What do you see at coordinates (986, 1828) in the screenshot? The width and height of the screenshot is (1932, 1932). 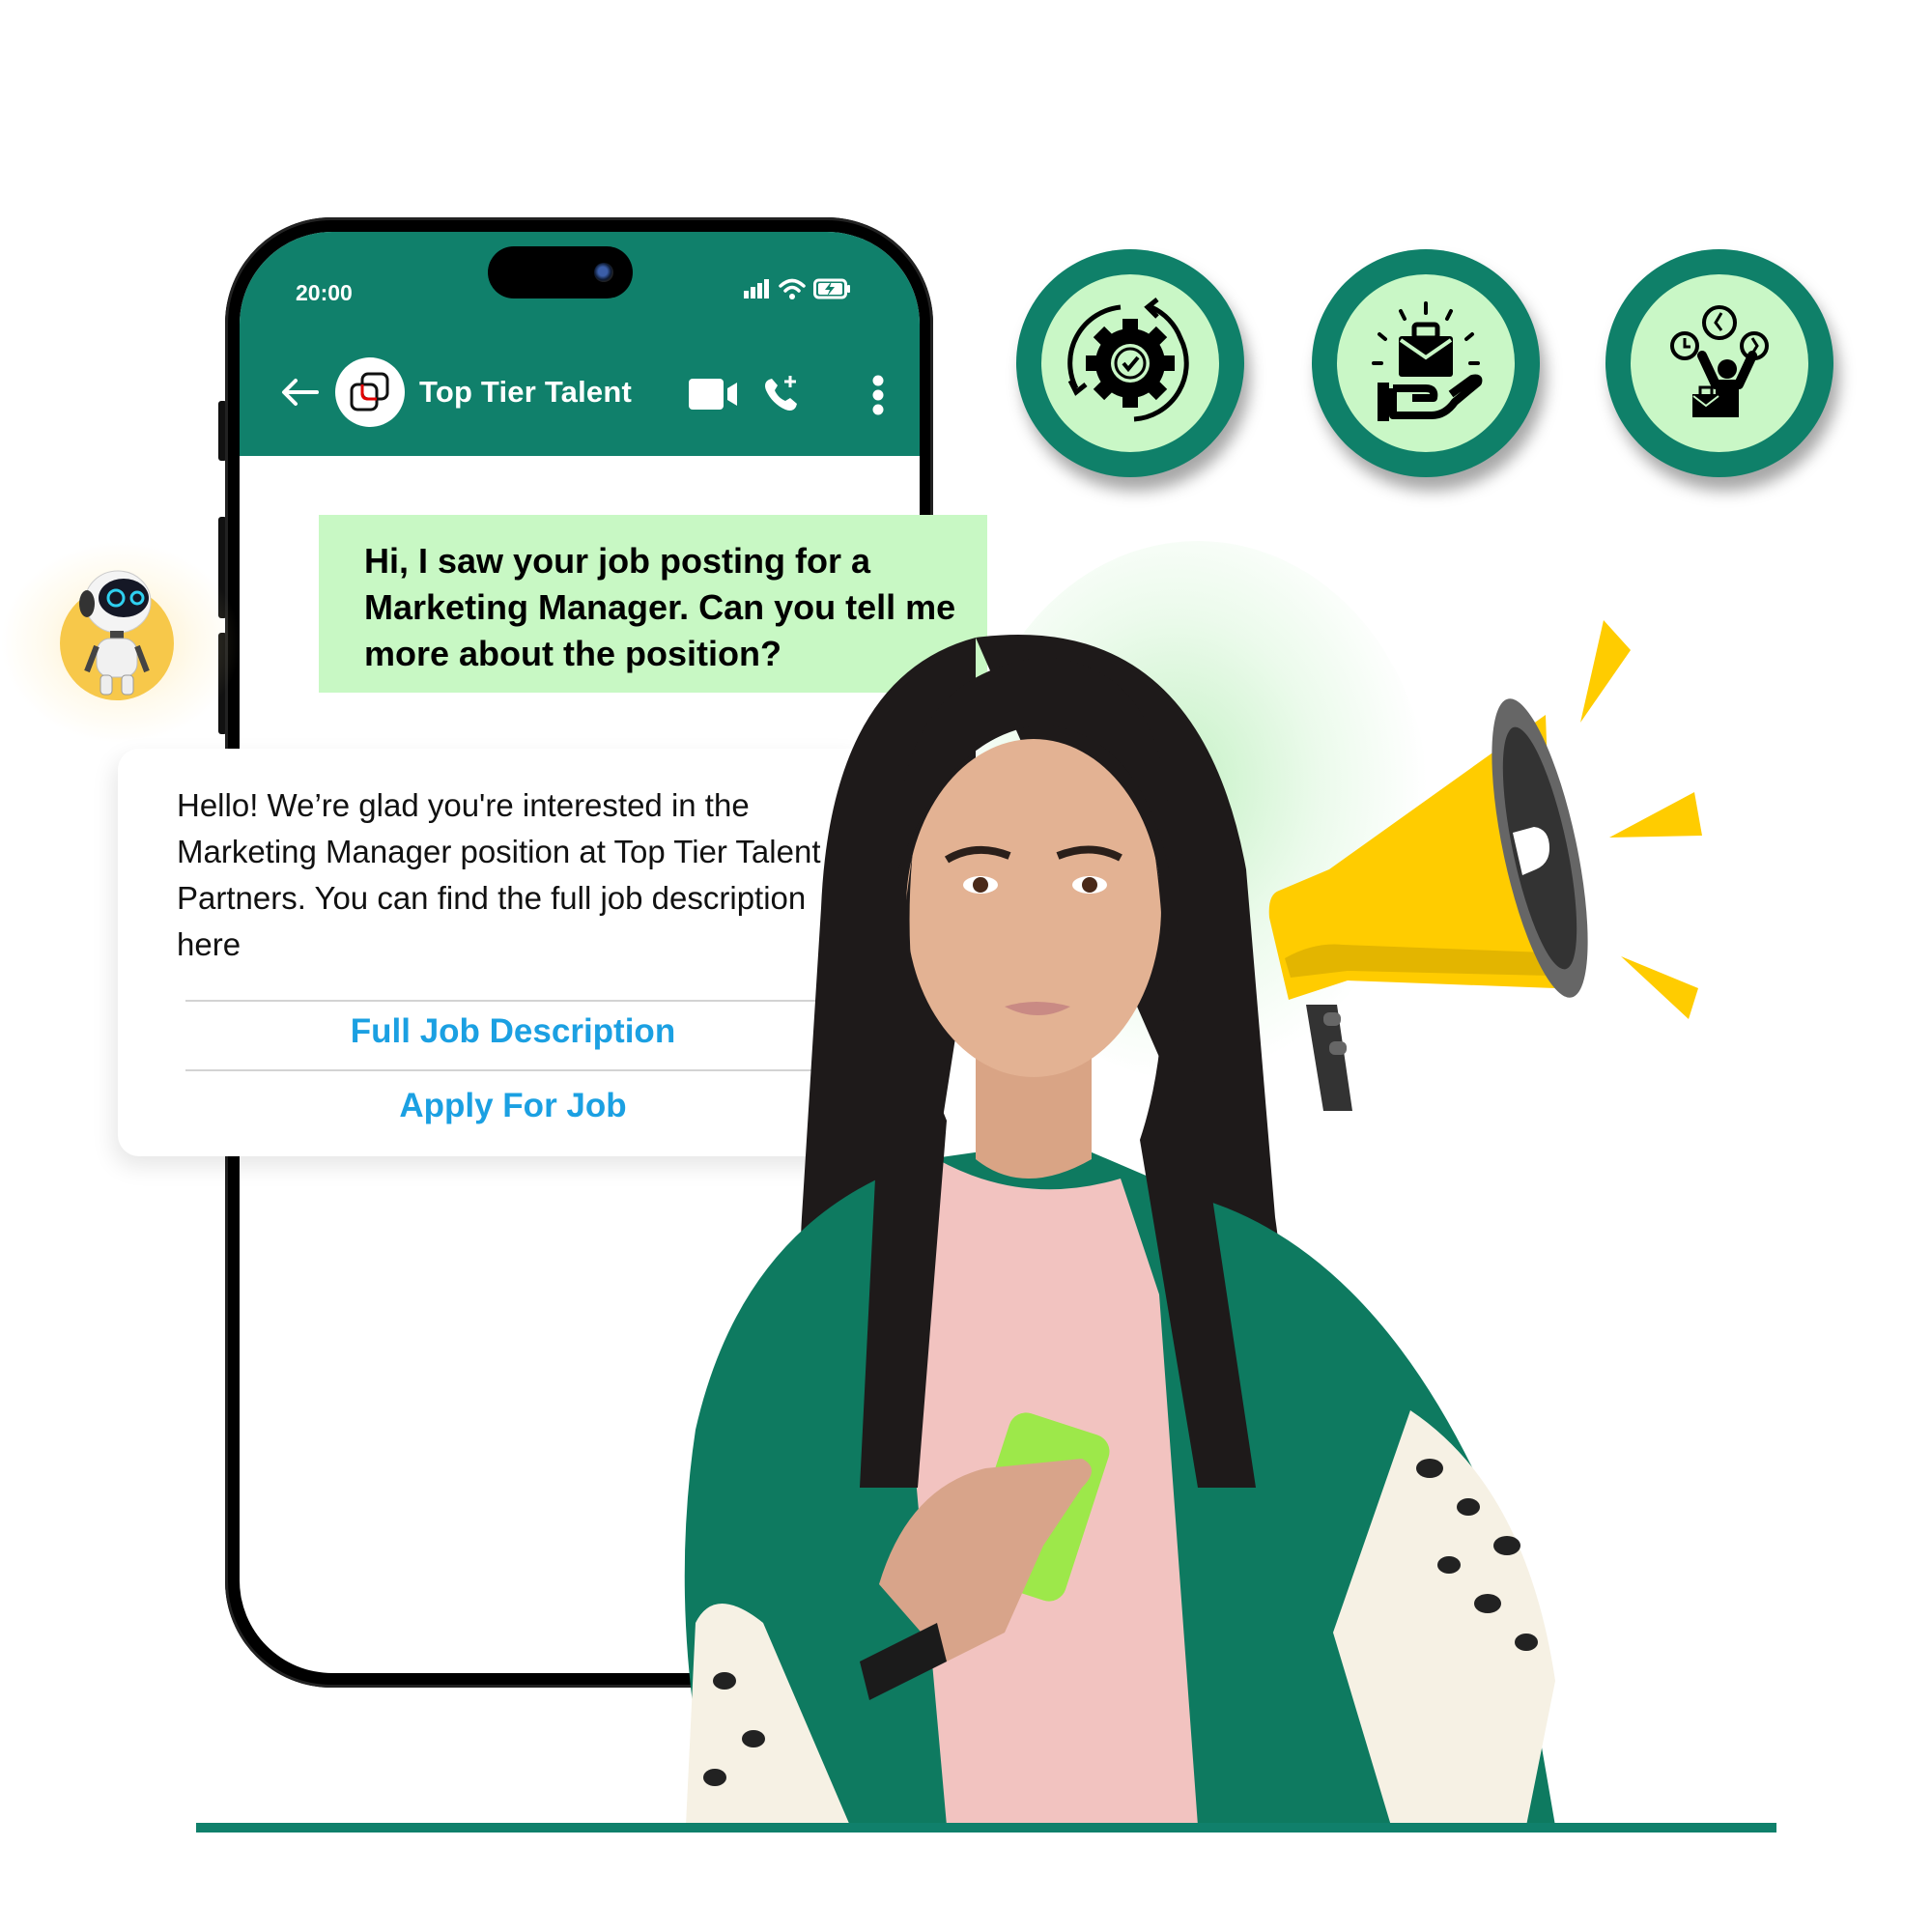 I see `bottom-accent-line` at bounding box center [986, 1828].